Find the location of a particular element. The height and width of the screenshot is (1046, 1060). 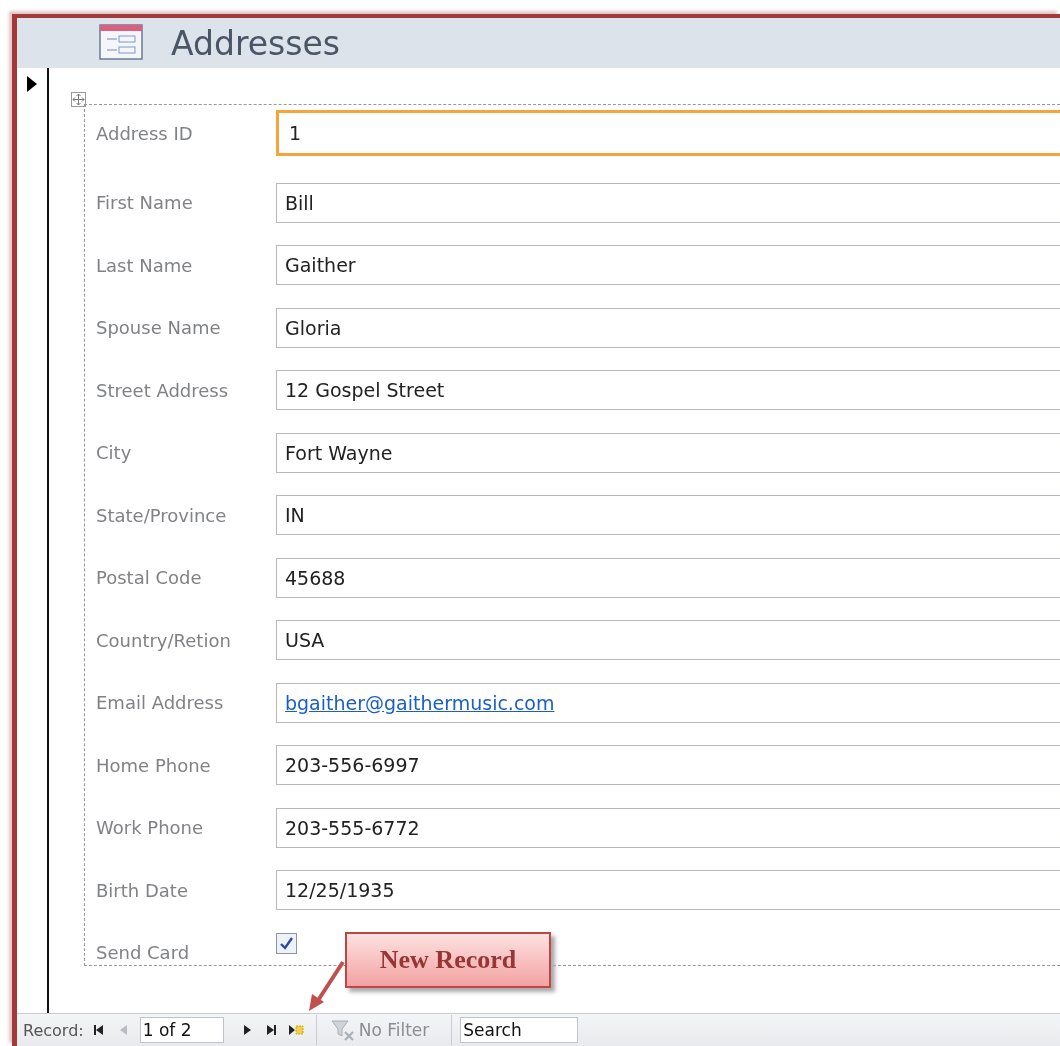

field-label: Last Name is located at coordinates (144, 265).